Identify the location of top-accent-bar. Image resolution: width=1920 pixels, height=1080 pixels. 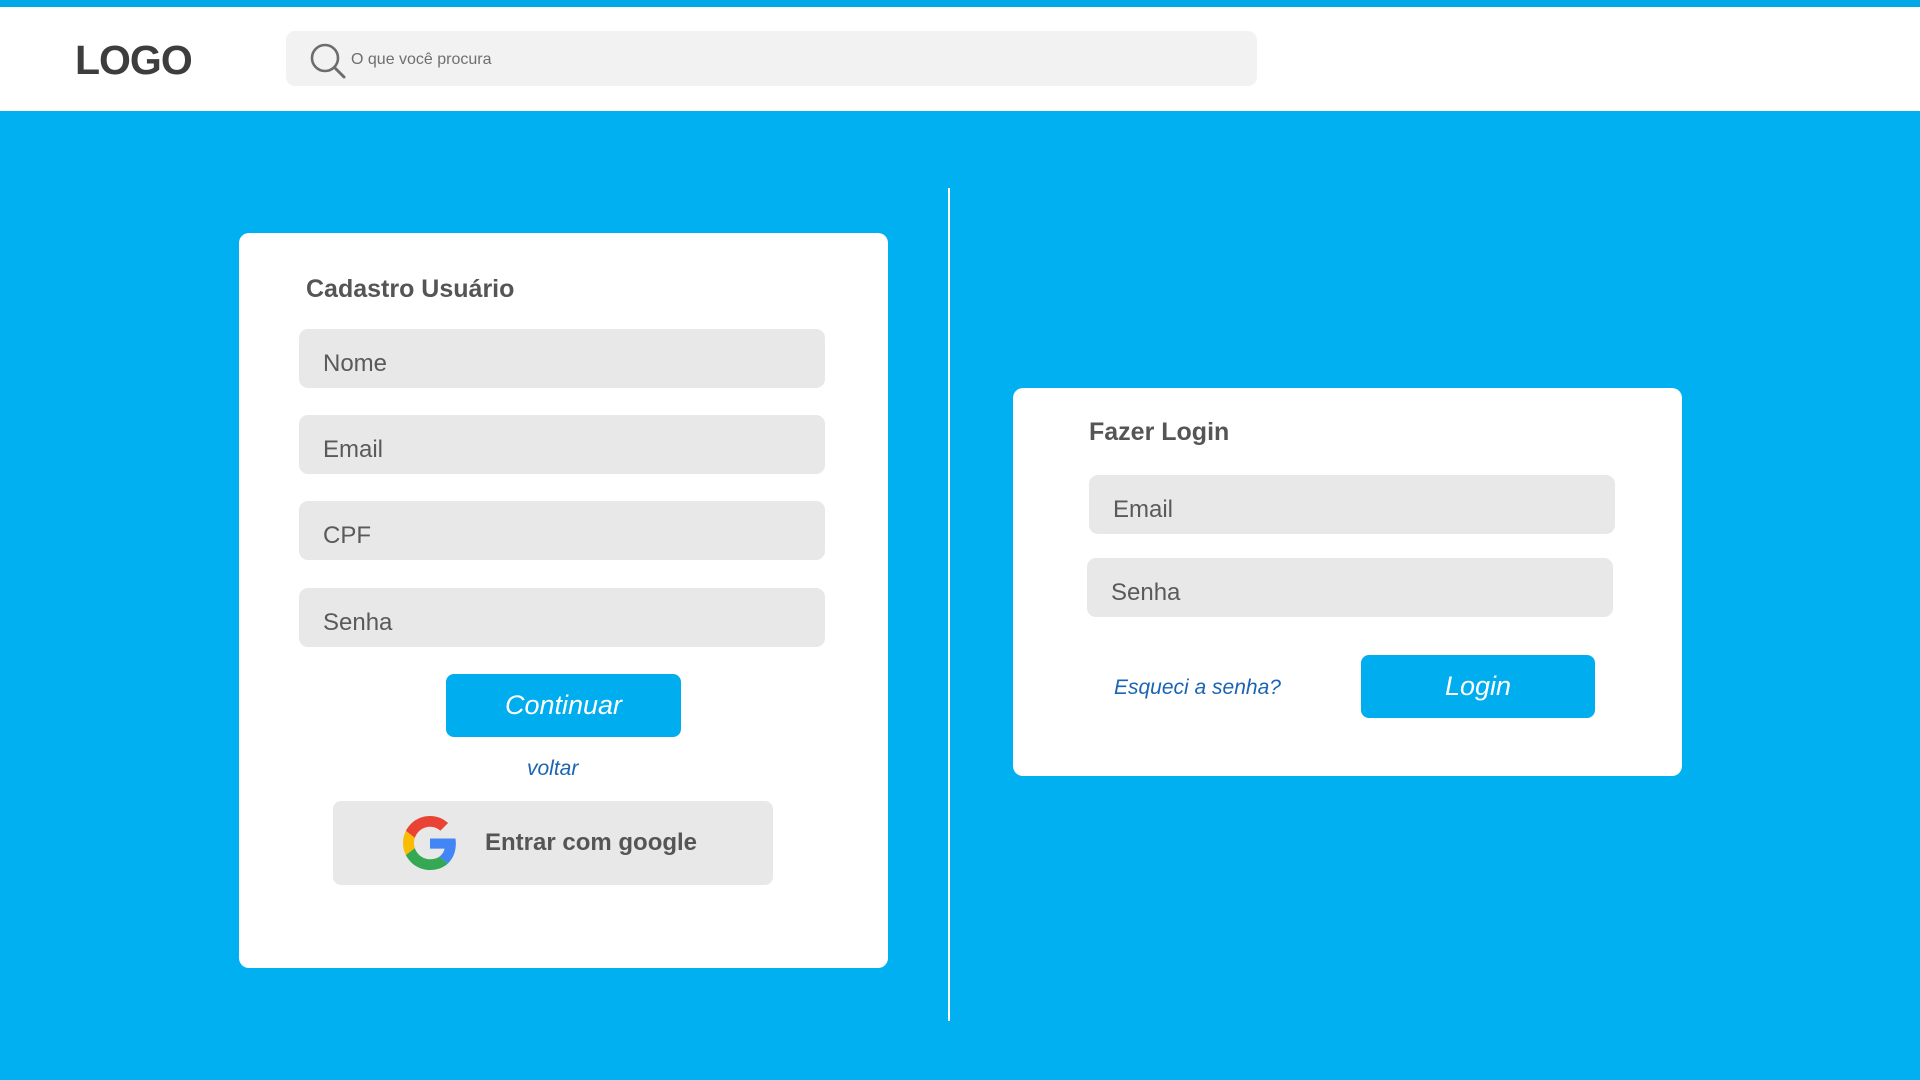
(960, 3).